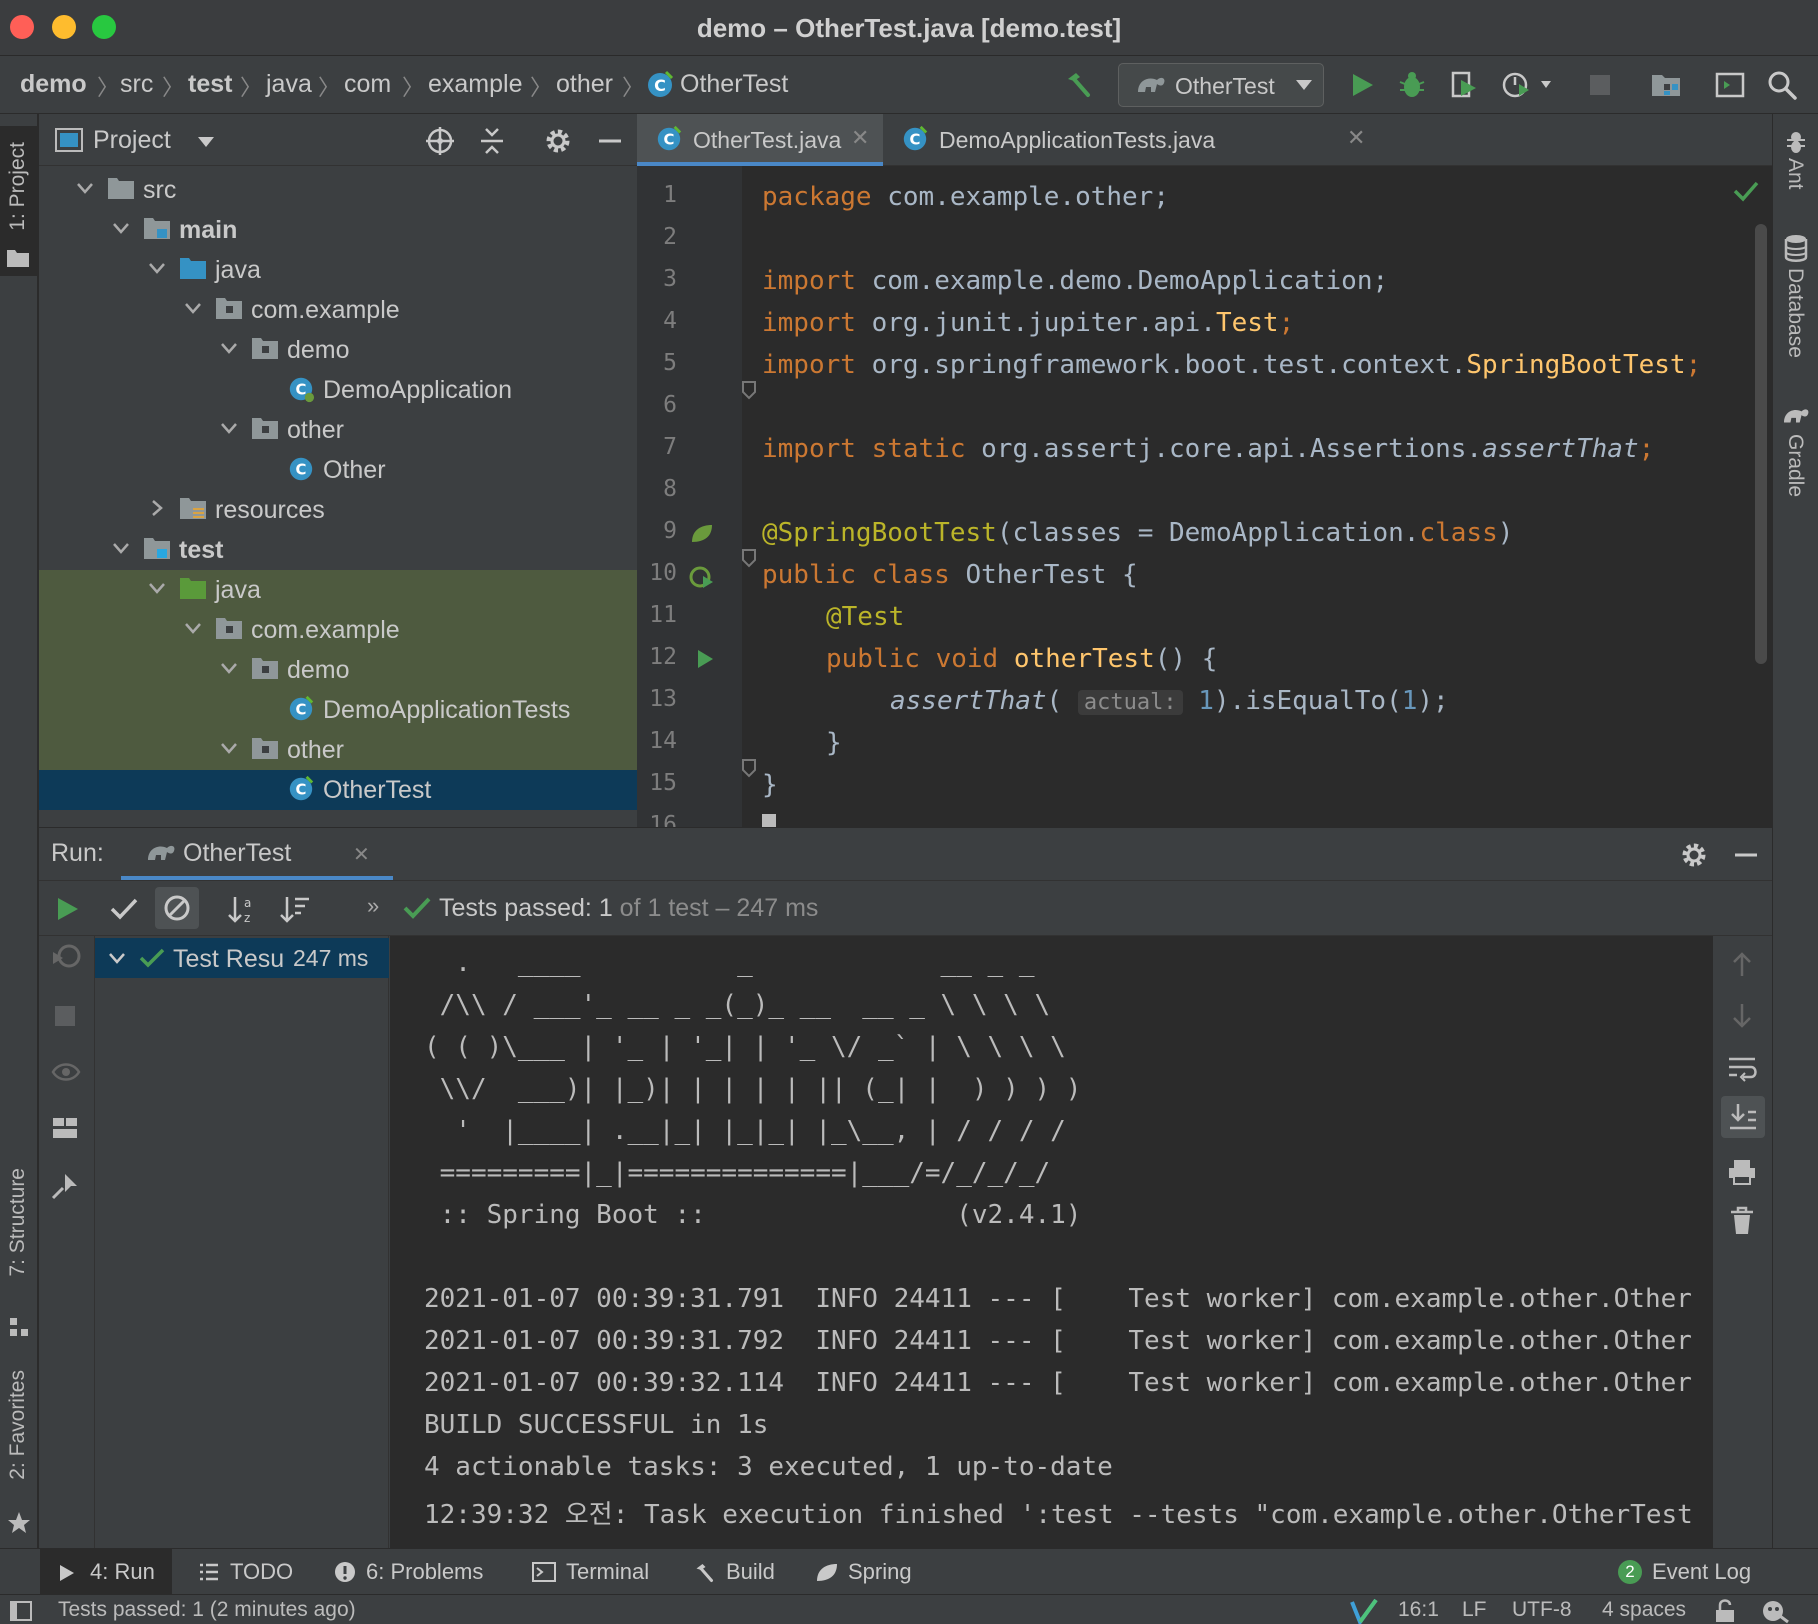  What do you see at coordinates (1221, 85) in the screenshot?
I see `run-configuration-select: OtherTest` at bounding box center [1221, 85].